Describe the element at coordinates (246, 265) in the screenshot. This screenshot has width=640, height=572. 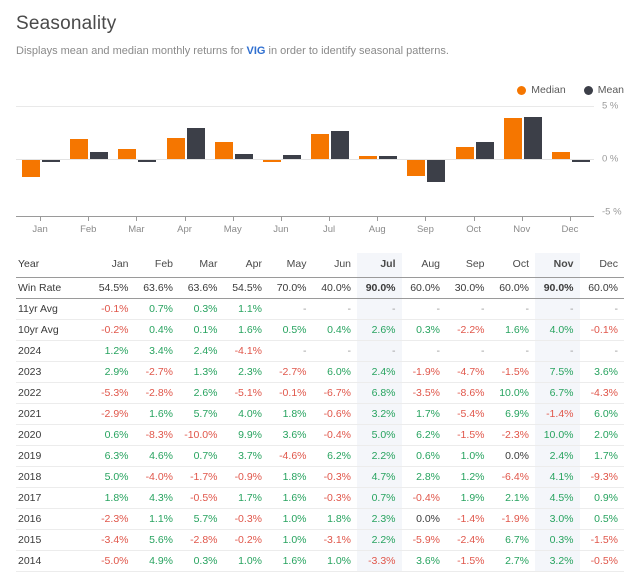
I see `table-header-apr: Apr` at that location.